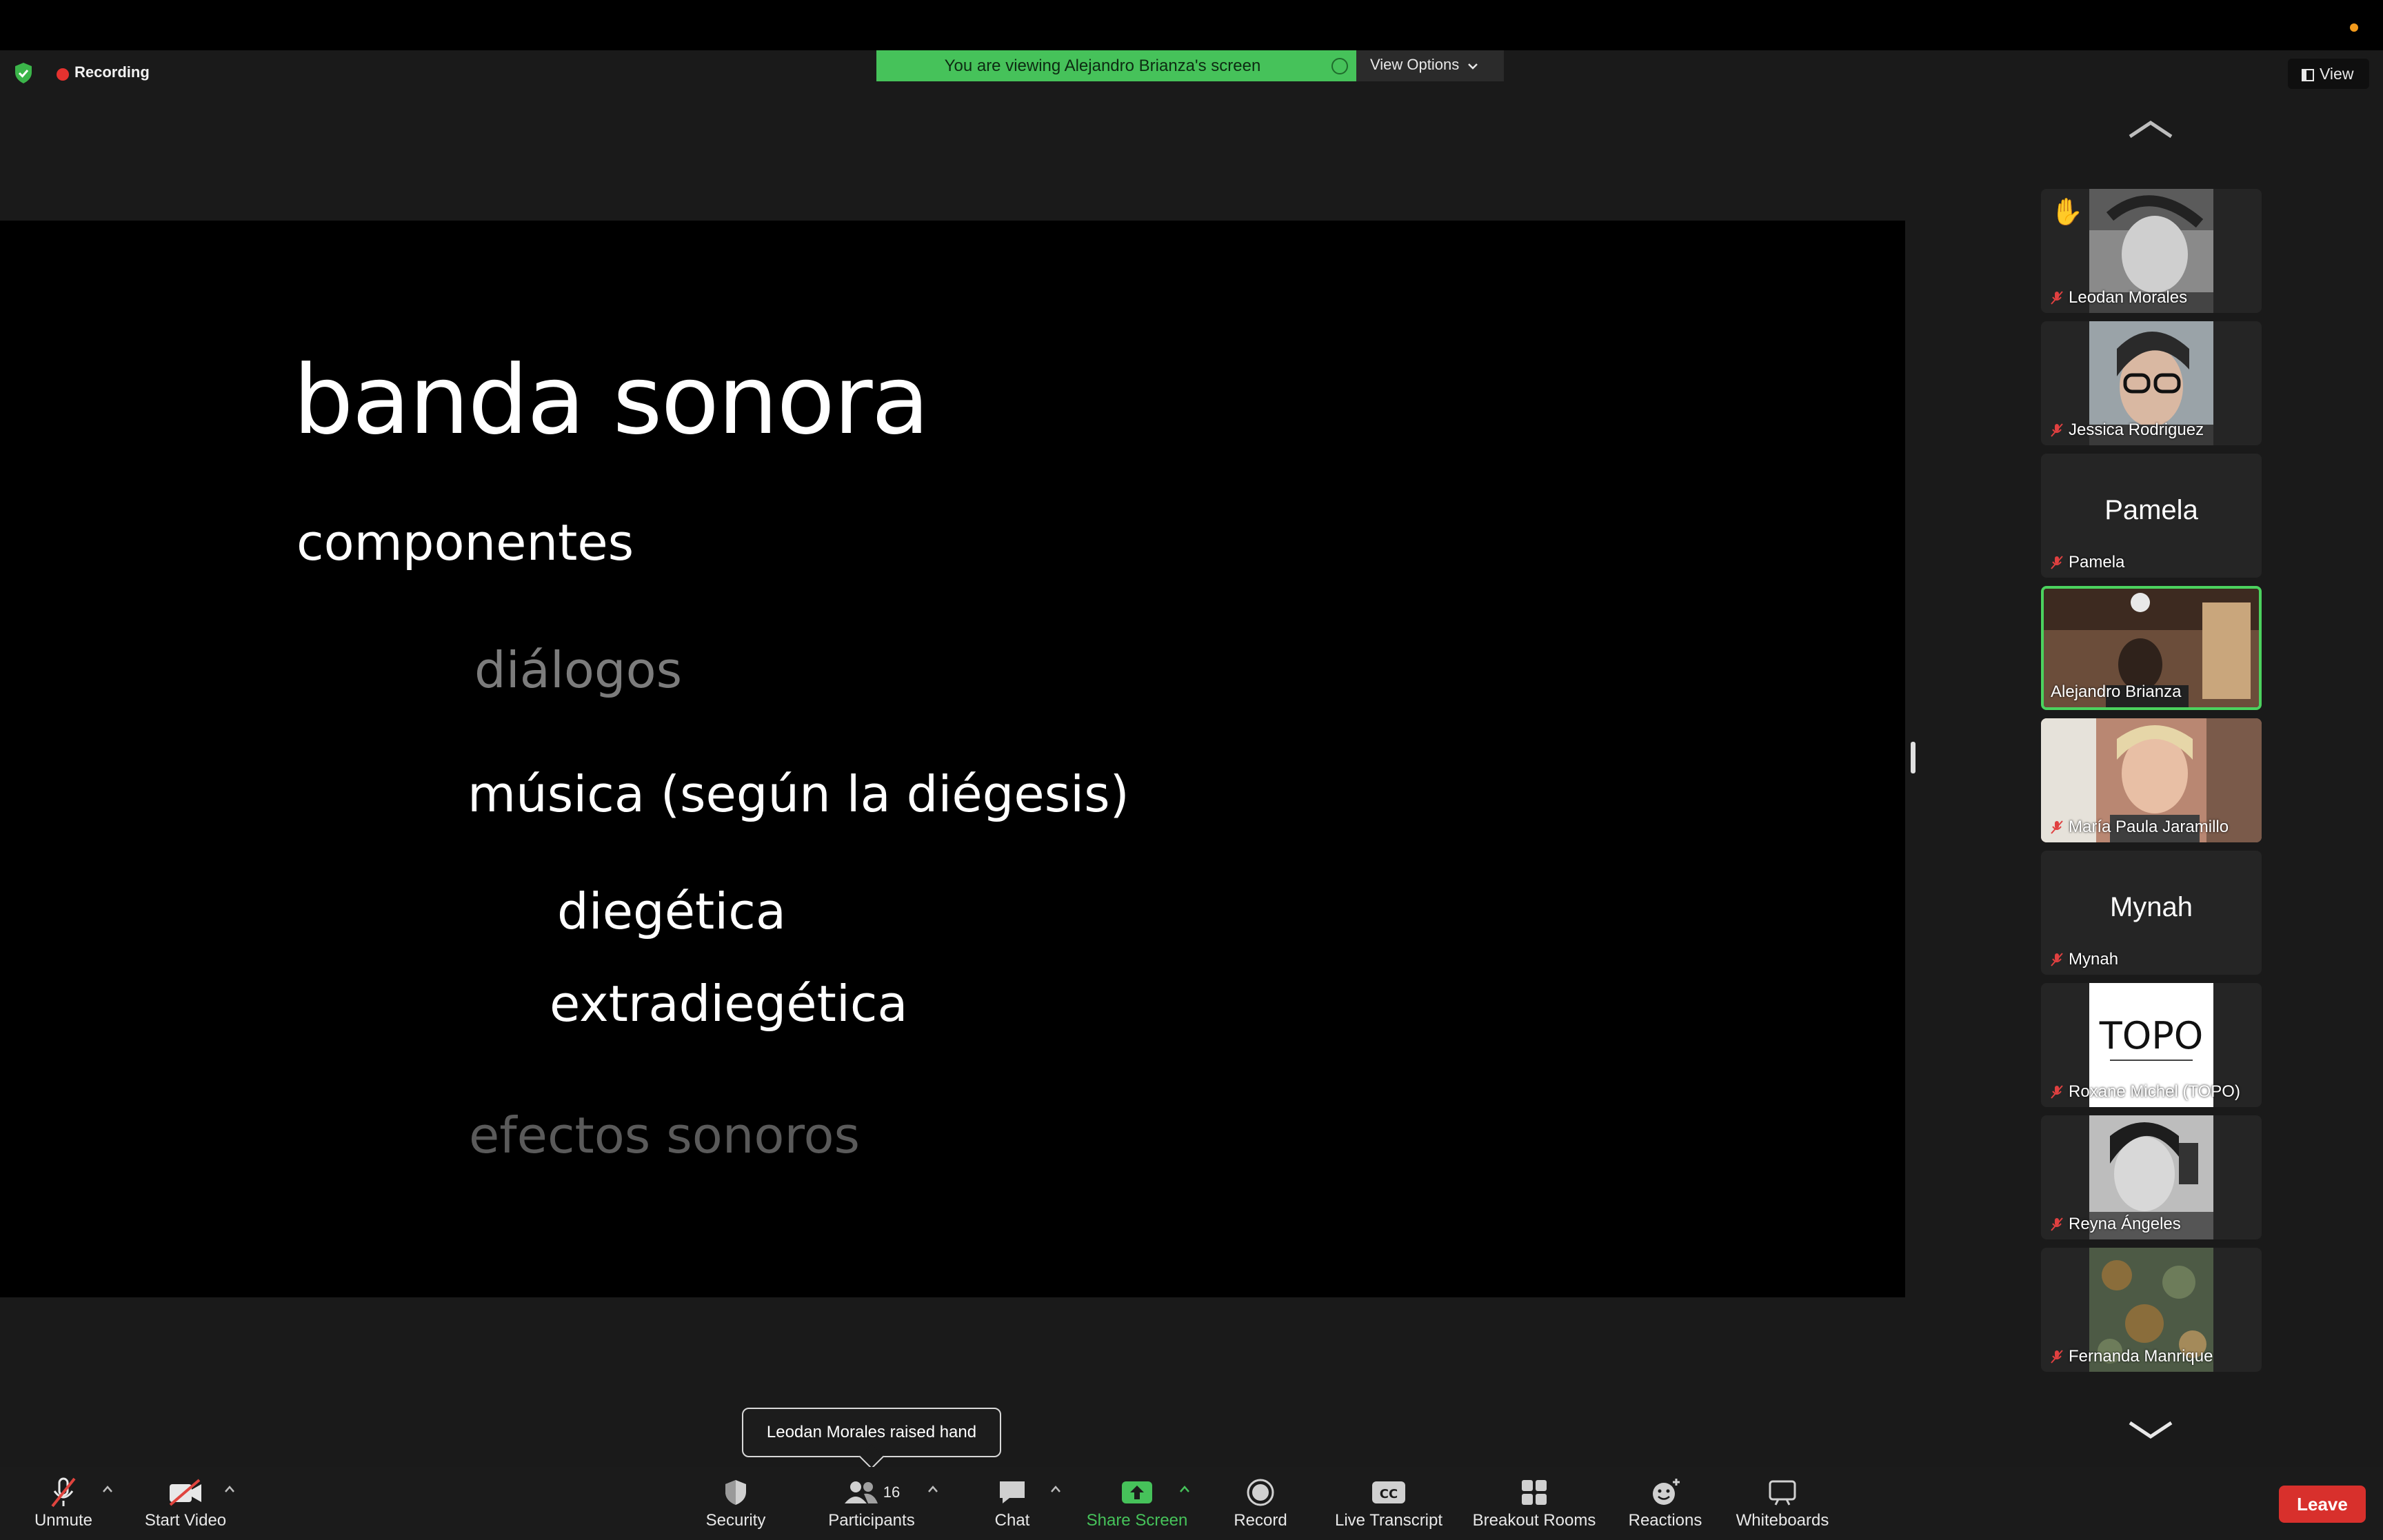 Image resolution: width=2383 pixels, height=1540 pixels. Describe the element at coordinates (465, 542) in the screenshot. I see `slide-subtitle: componentes` at that location.